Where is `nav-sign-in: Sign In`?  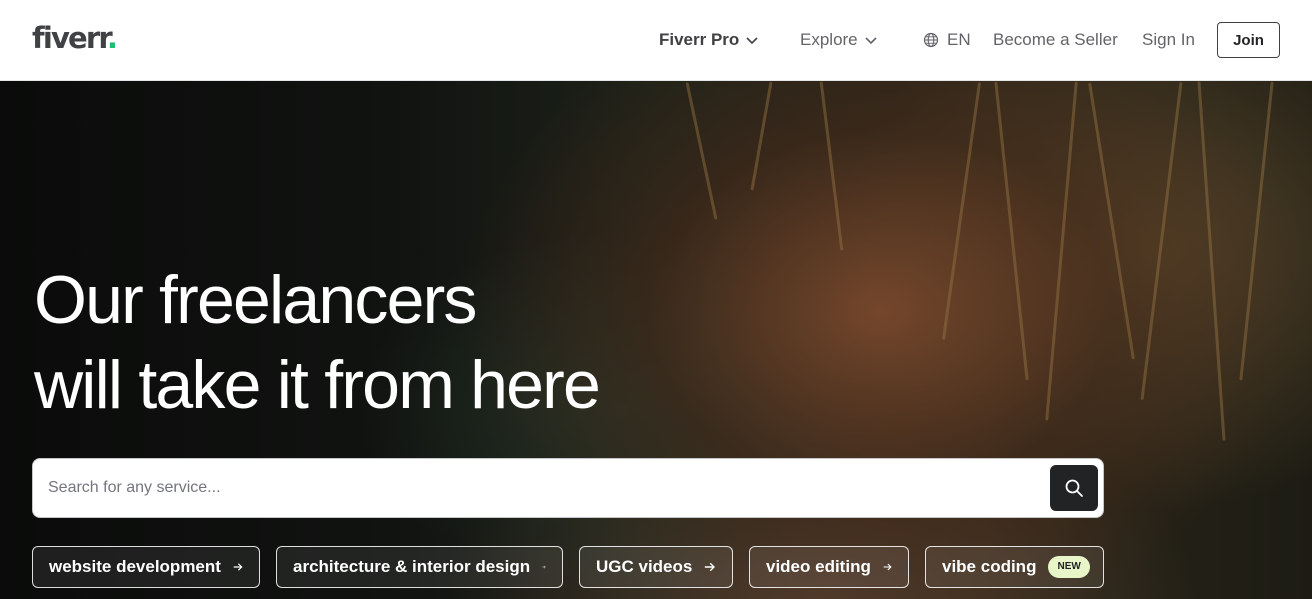 nav-sign-in: Sign In is located at coordinates (1168, 40).